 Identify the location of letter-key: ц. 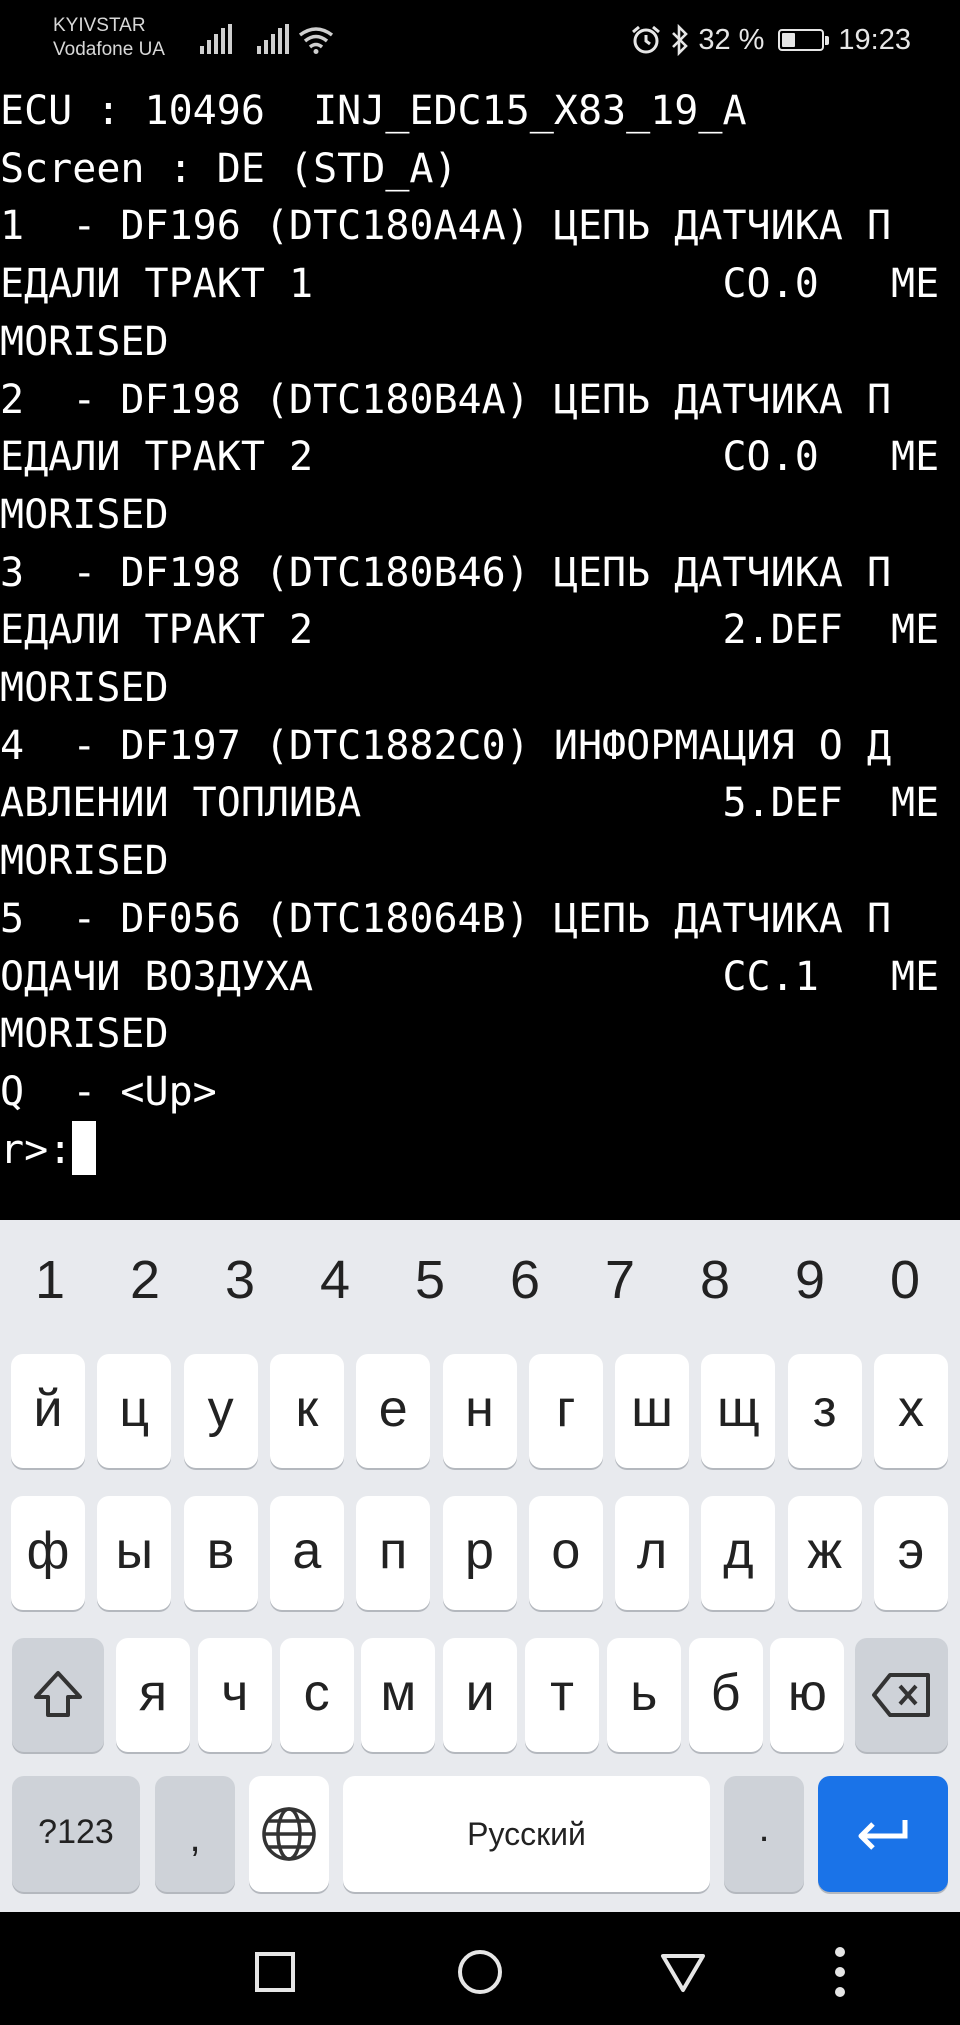
(134, 1411).